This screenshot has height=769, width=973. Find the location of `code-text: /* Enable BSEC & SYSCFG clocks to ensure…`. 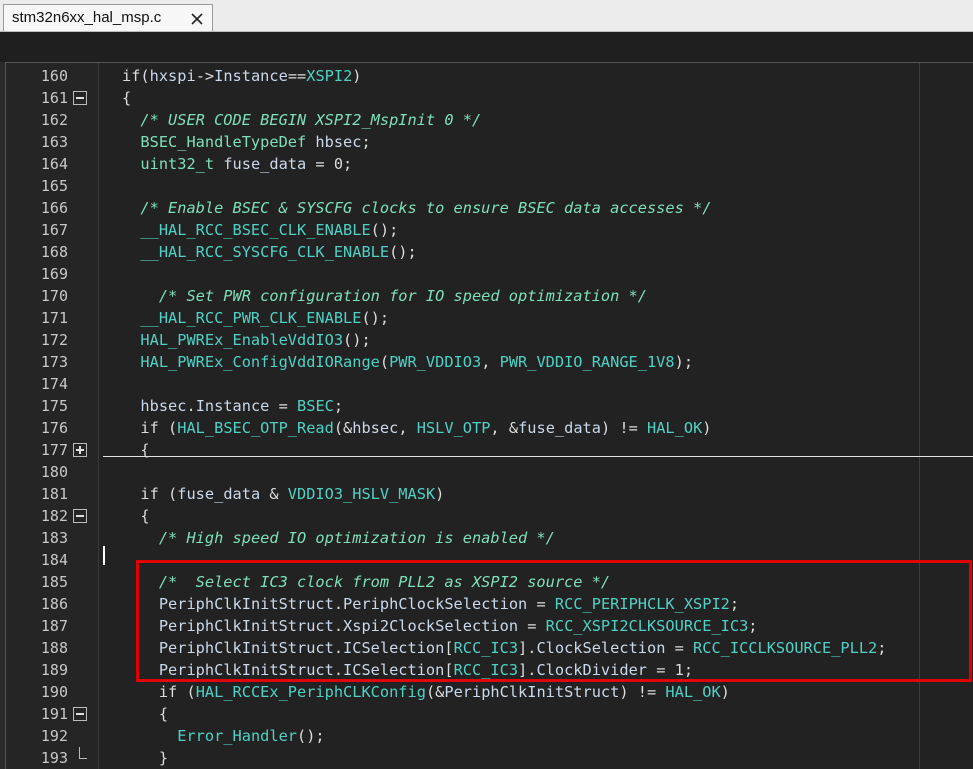

code-text: /* Enable BSEC & SYSCFG clocks to ensure… is located at coordinates (426, 208).